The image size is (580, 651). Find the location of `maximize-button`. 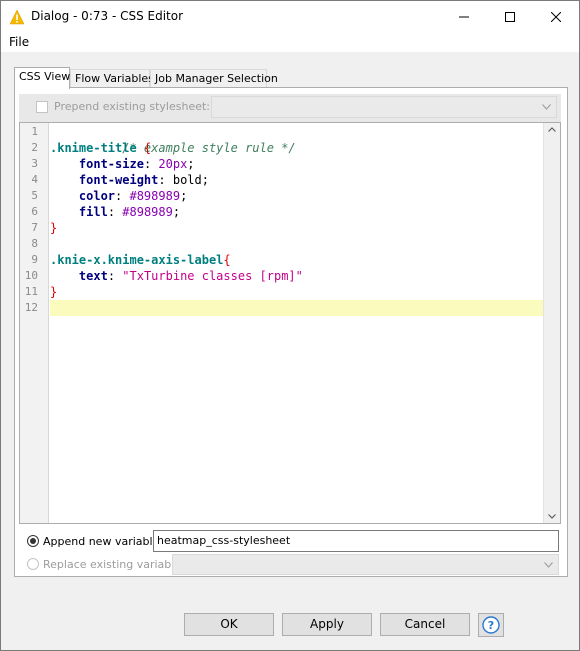

maximize-button is located at coordinates (510, 16).